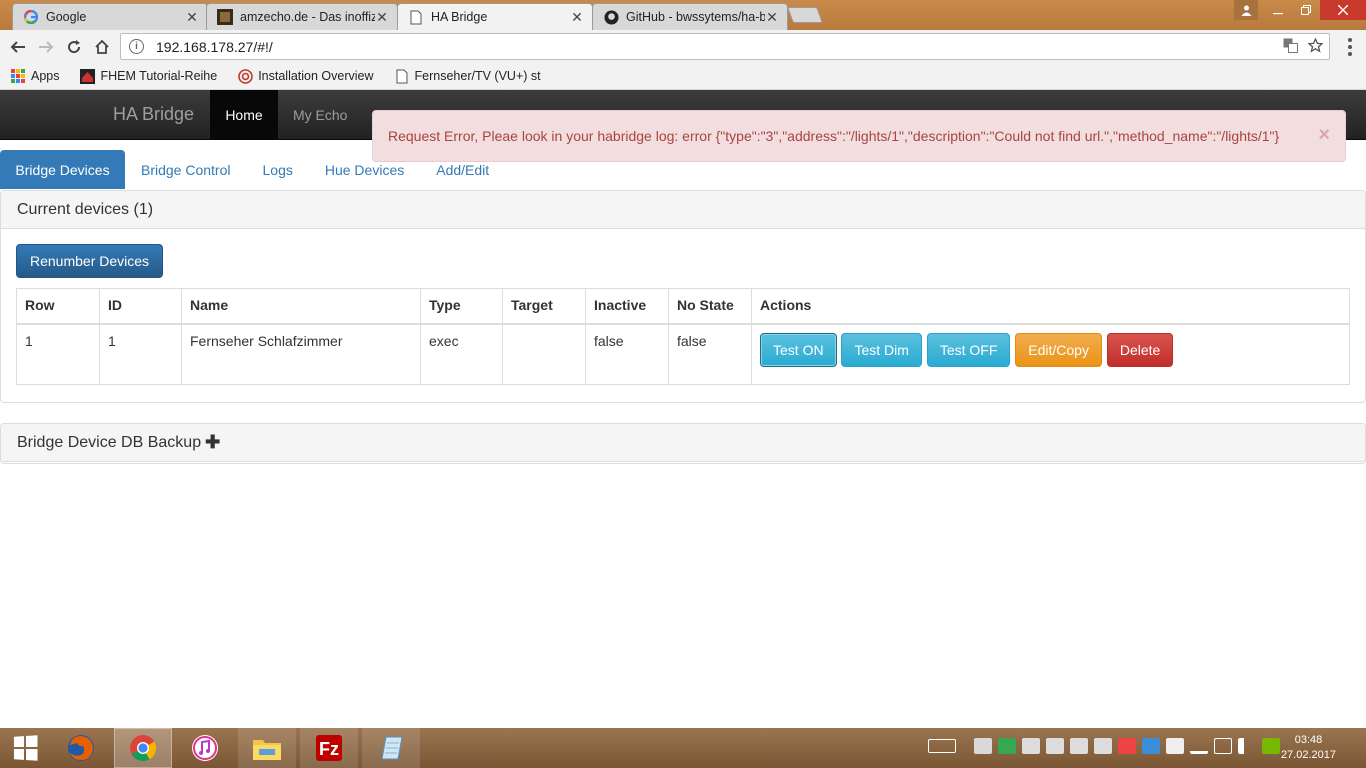 The image size is (1366, 768). What do you see at coordinates (62, 169) in the screenshot?
I see `tab-bridge-devices: Bridge Devices` at bounding box center [62, 169].